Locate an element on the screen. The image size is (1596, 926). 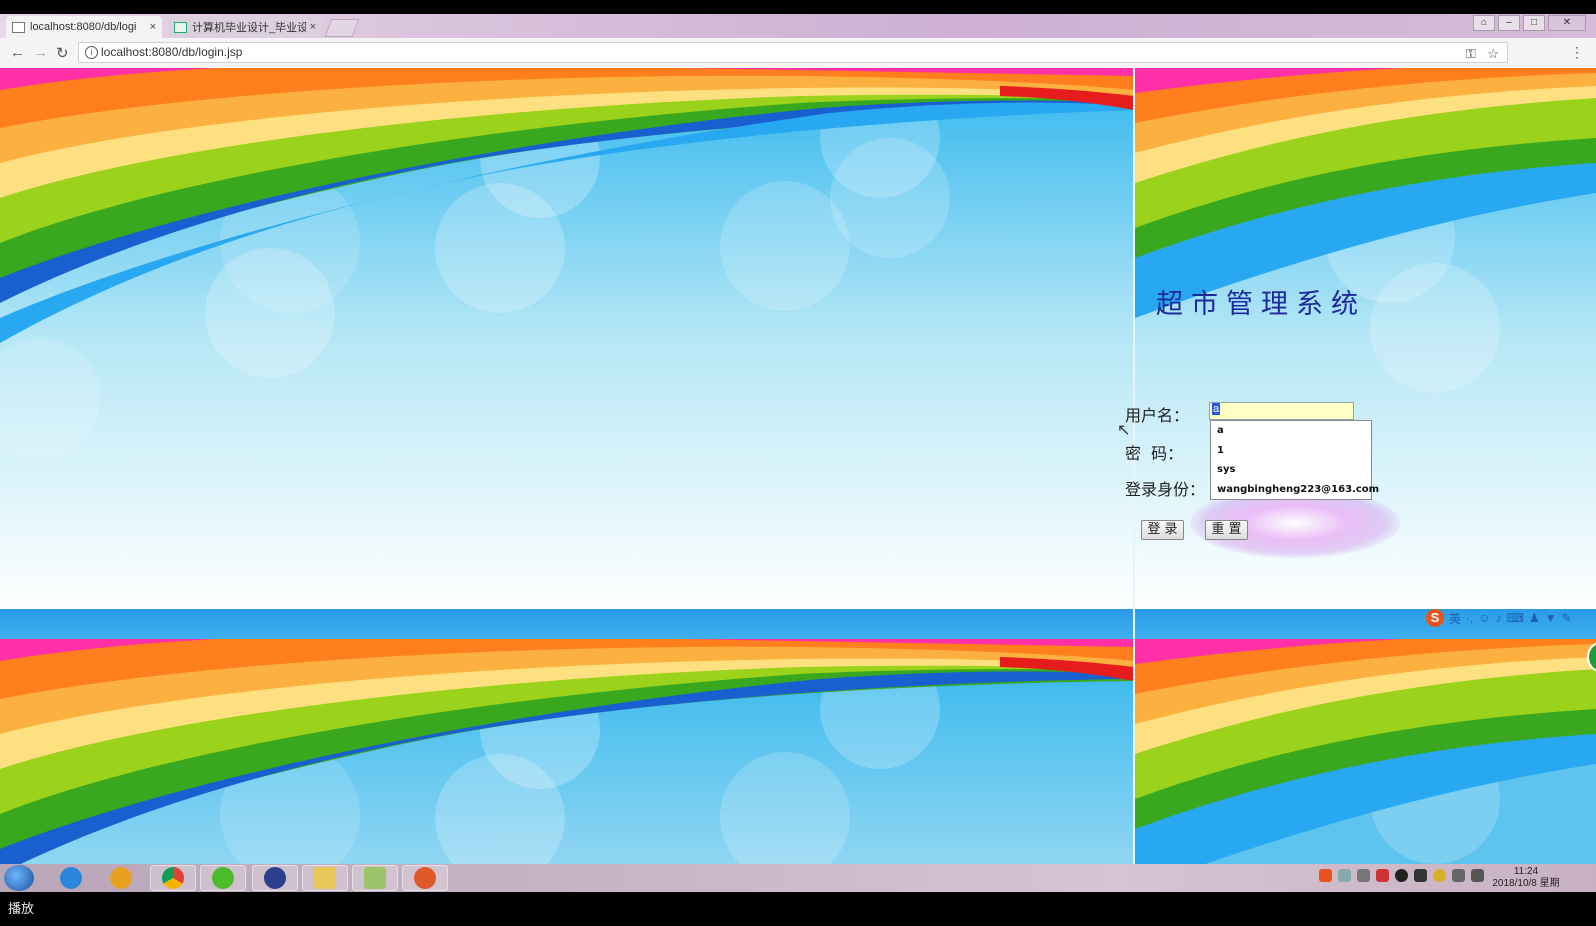
sogou-tray-icon is located at coordinates (1325, 875).